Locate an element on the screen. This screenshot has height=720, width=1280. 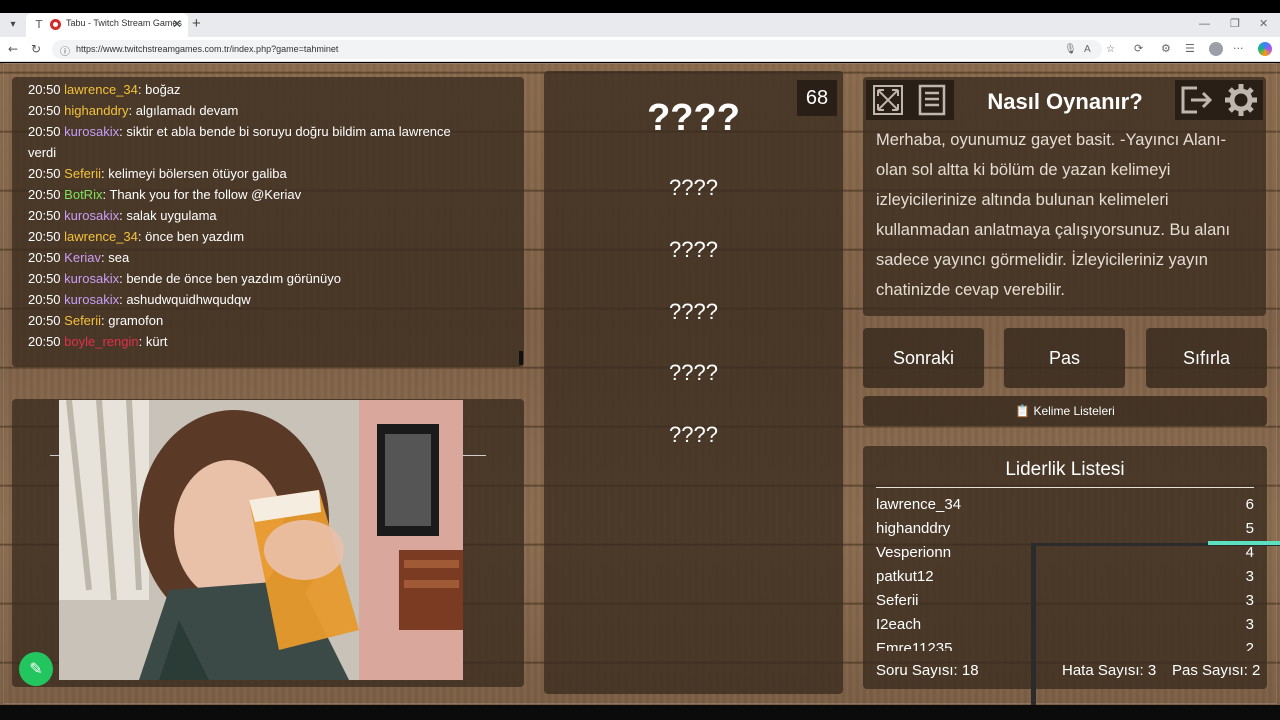
chat-message: 20:50 Keriav: sea is located at coordinates (268, 257).